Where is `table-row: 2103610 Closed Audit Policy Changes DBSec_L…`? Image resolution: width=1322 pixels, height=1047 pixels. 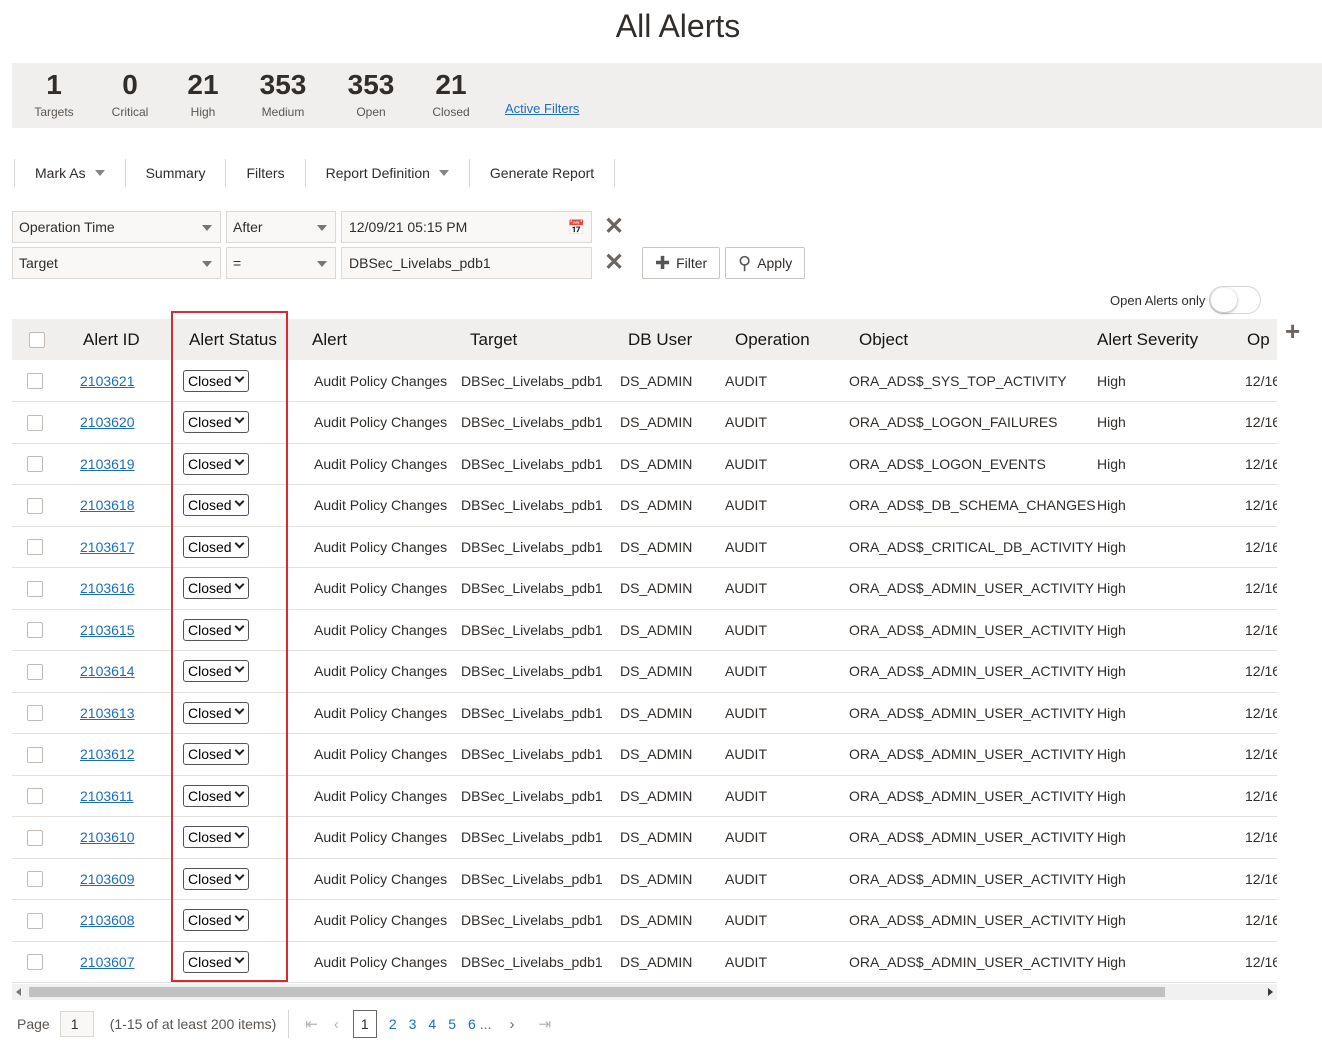 table-row: 2103610 Closed Audit Policy Changes DBSec_L… is located at coordinates (644, 837).